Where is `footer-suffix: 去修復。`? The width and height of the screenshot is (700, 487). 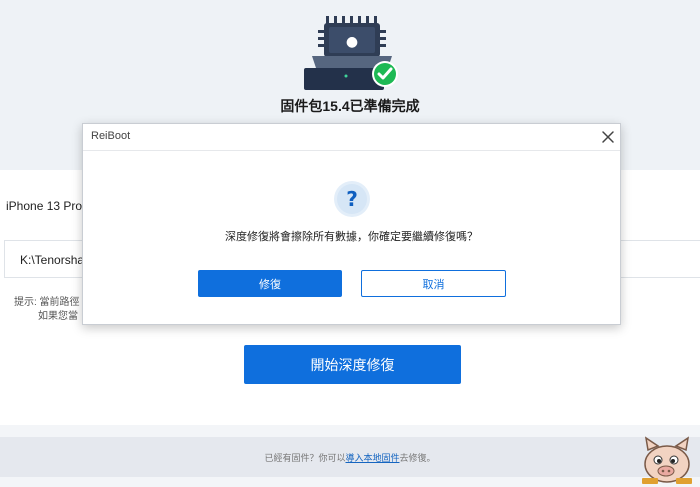 footer-suffix: 去修復。 is located at coordinates (417, 458).